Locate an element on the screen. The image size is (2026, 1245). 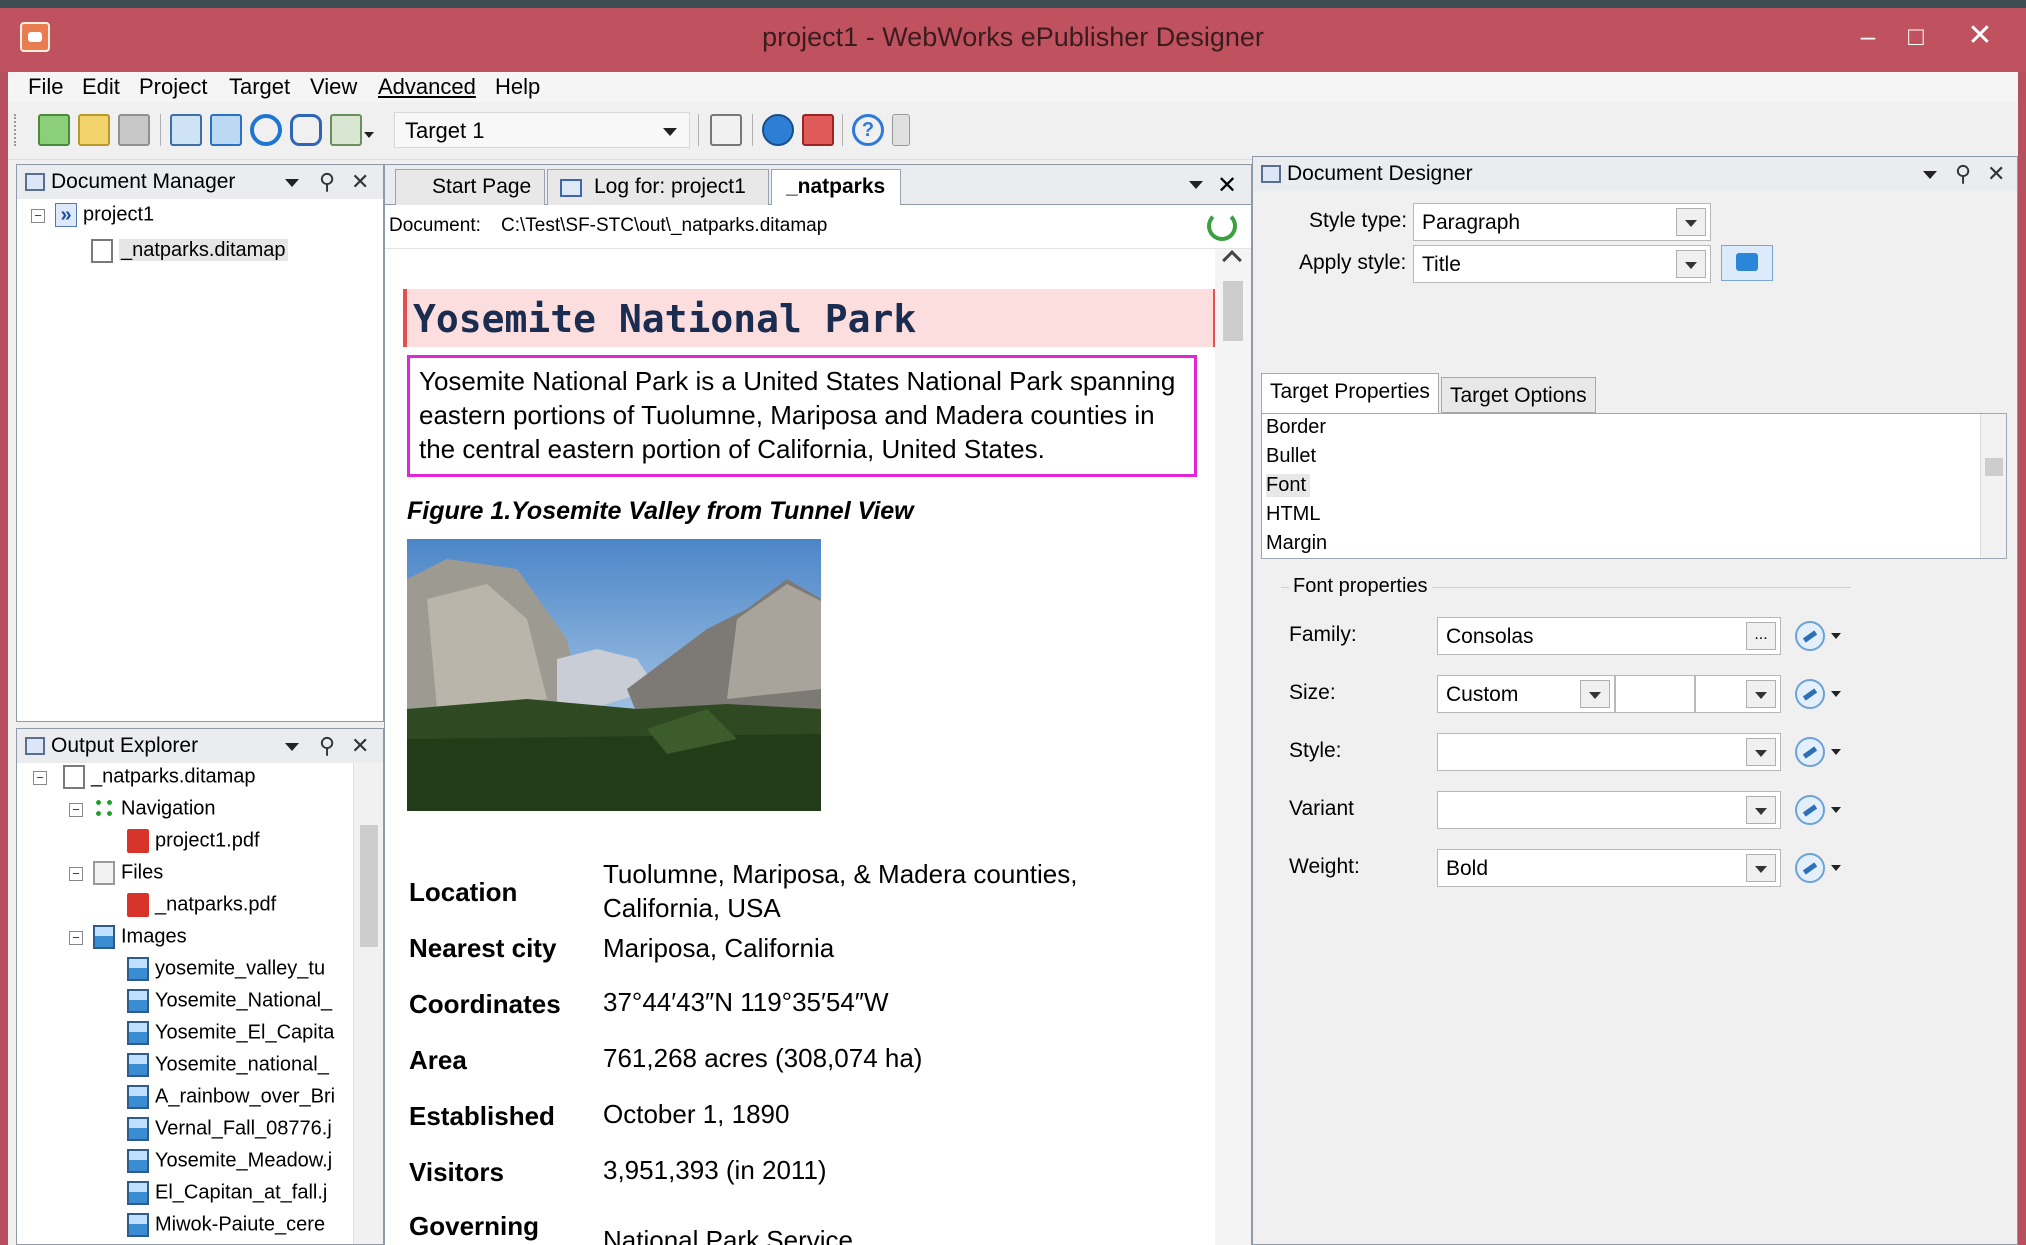
maximize-button: □ is located at coordinates (1916, 36).